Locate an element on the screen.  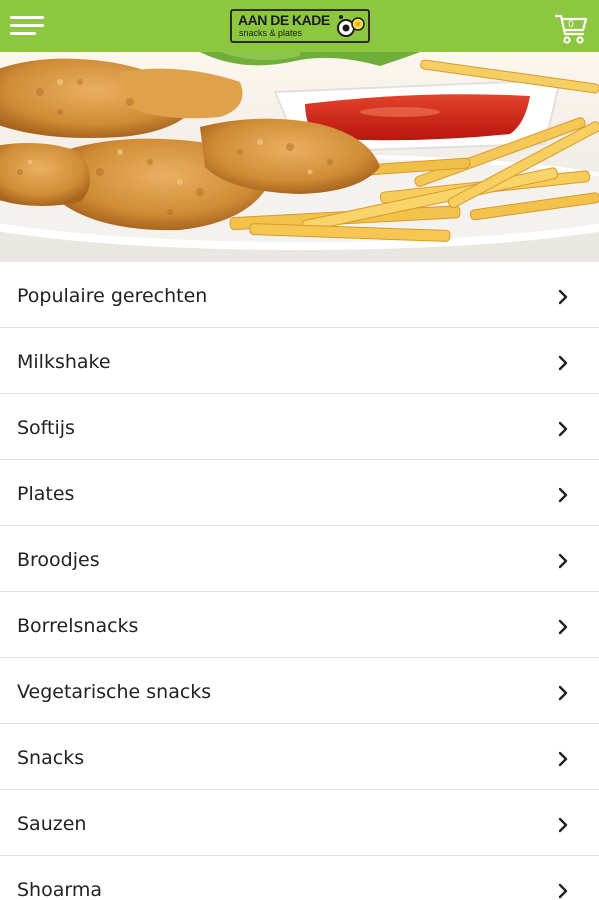
logo-title: AAN DE KADE is located at coordinates (284, 20).